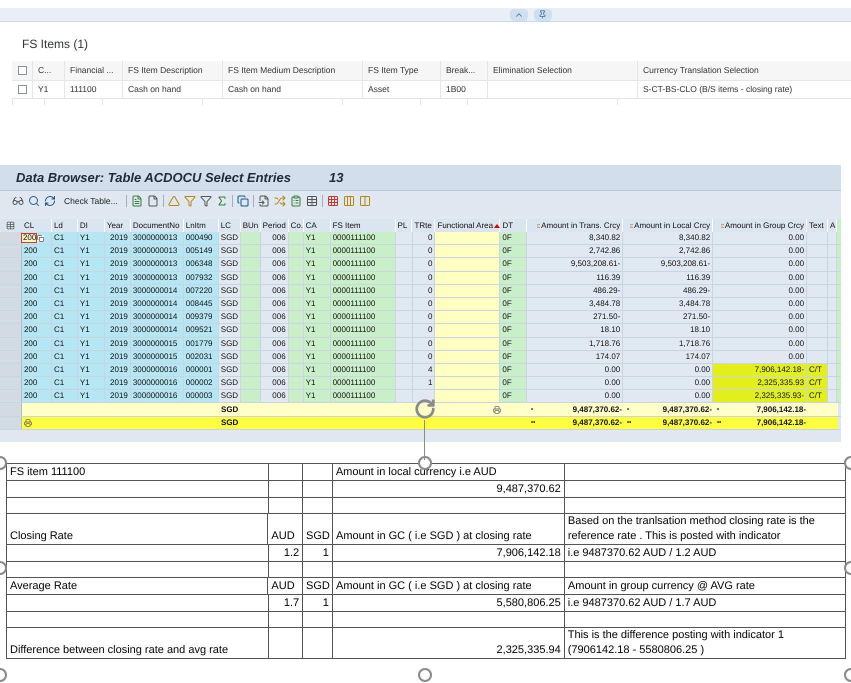  I want to click on column-header: Functional Area, so click(465, 226).